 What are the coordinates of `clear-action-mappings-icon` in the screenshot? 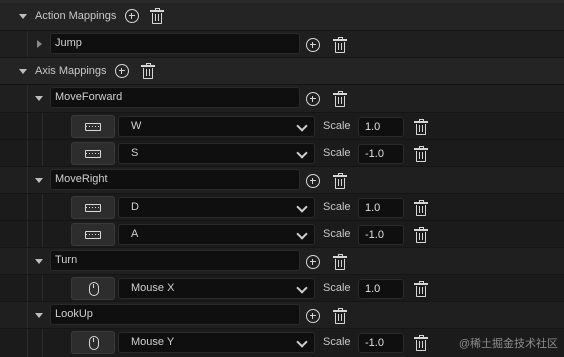 It's located at (157, 16).